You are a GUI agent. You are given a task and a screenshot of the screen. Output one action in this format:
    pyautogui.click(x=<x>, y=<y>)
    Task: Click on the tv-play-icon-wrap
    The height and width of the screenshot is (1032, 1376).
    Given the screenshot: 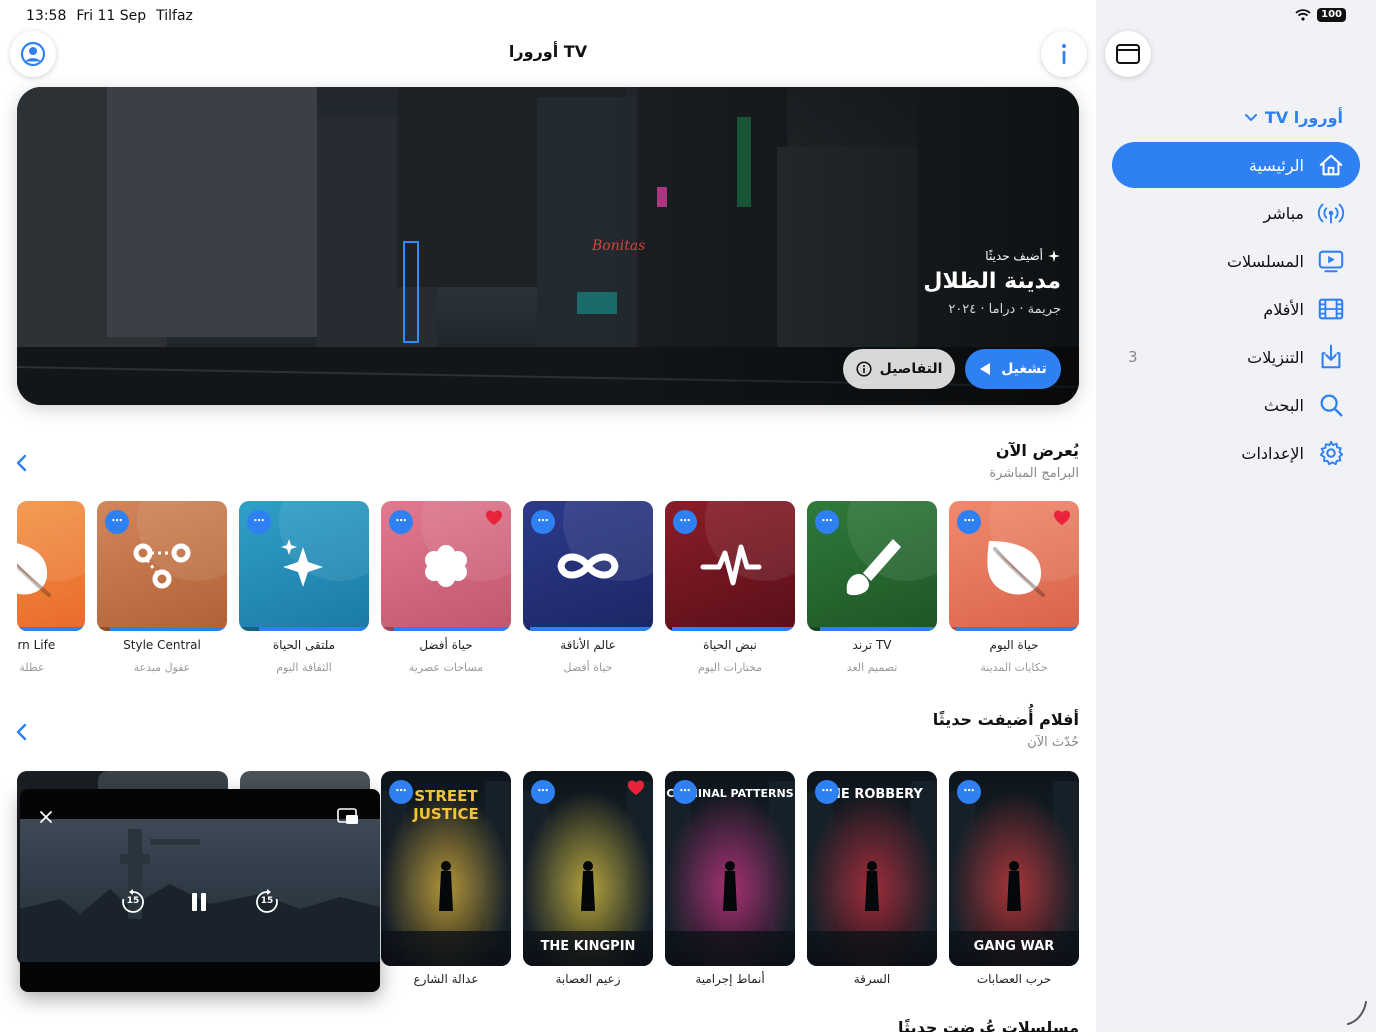 What is the action you would take?
    pyautogui.click(x=1331, y=261)
    